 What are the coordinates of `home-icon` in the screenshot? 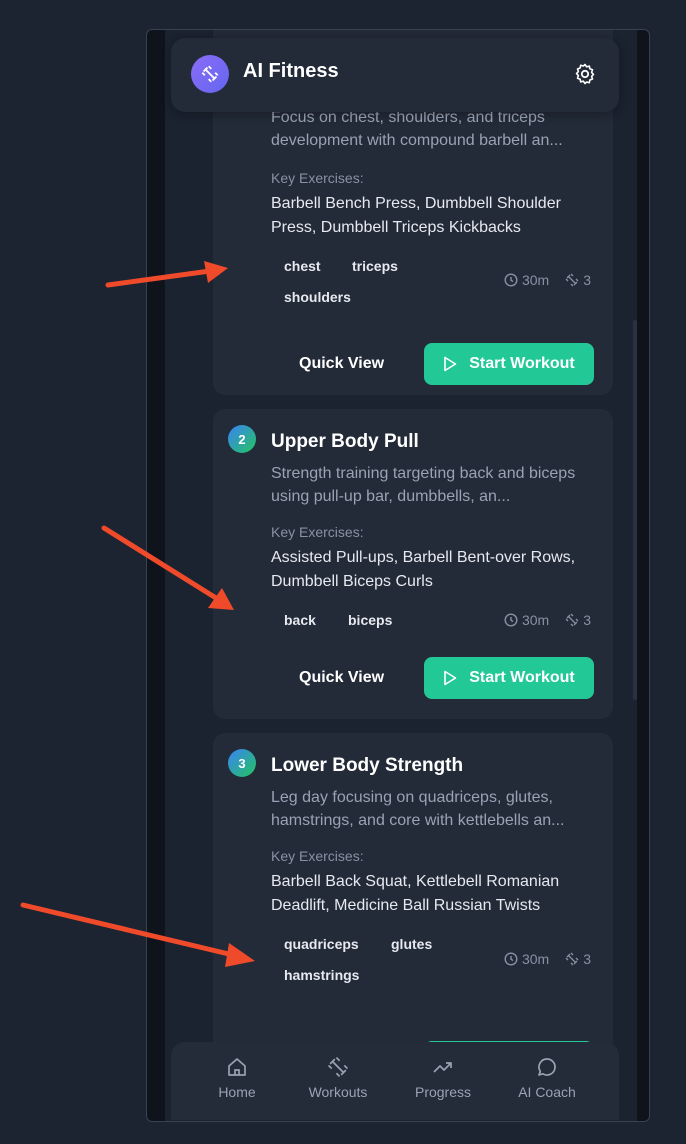 It's located at (237, 1067).